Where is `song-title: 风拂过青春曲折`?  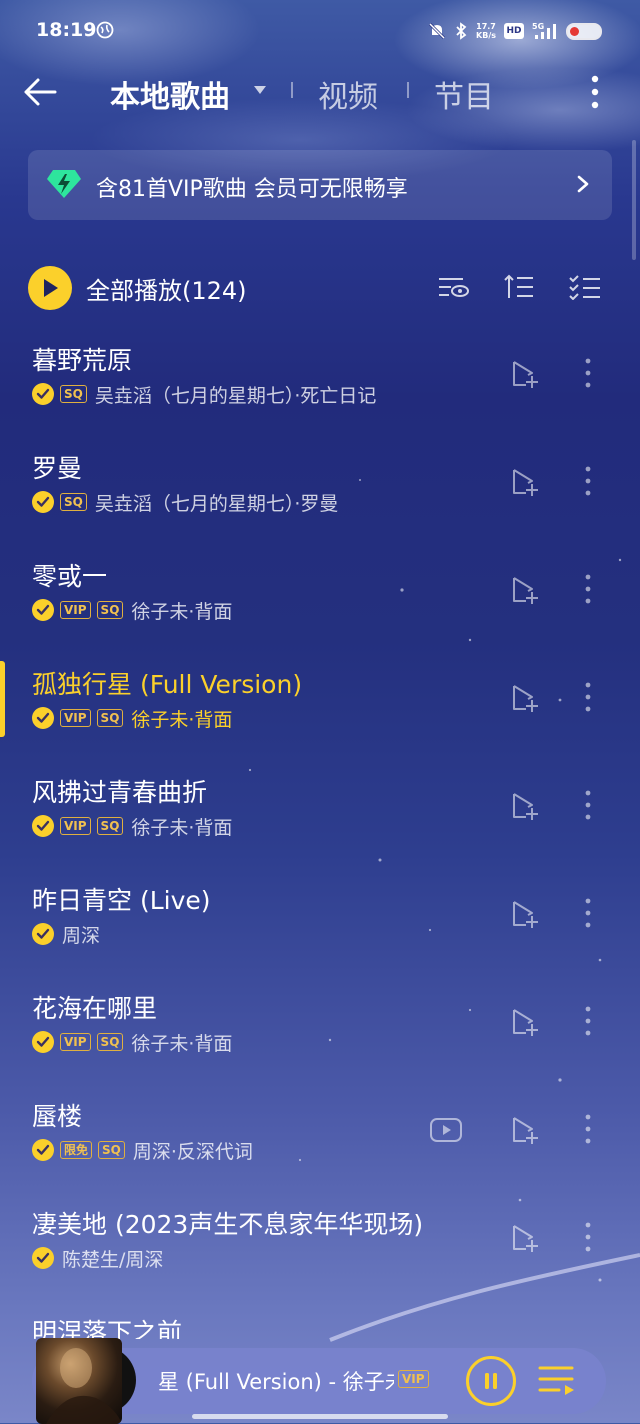
song-title: 风拂过青春曲折 is located at coordinates (120, 792).